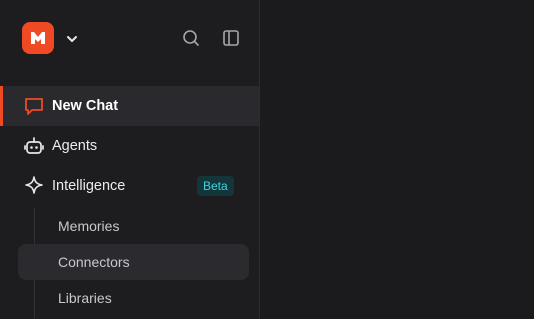  What do you see at coordinates (85, 106) in the screenshot?
I see `nav-new-chat-label: New Chat` at bounding box center [85, 106].